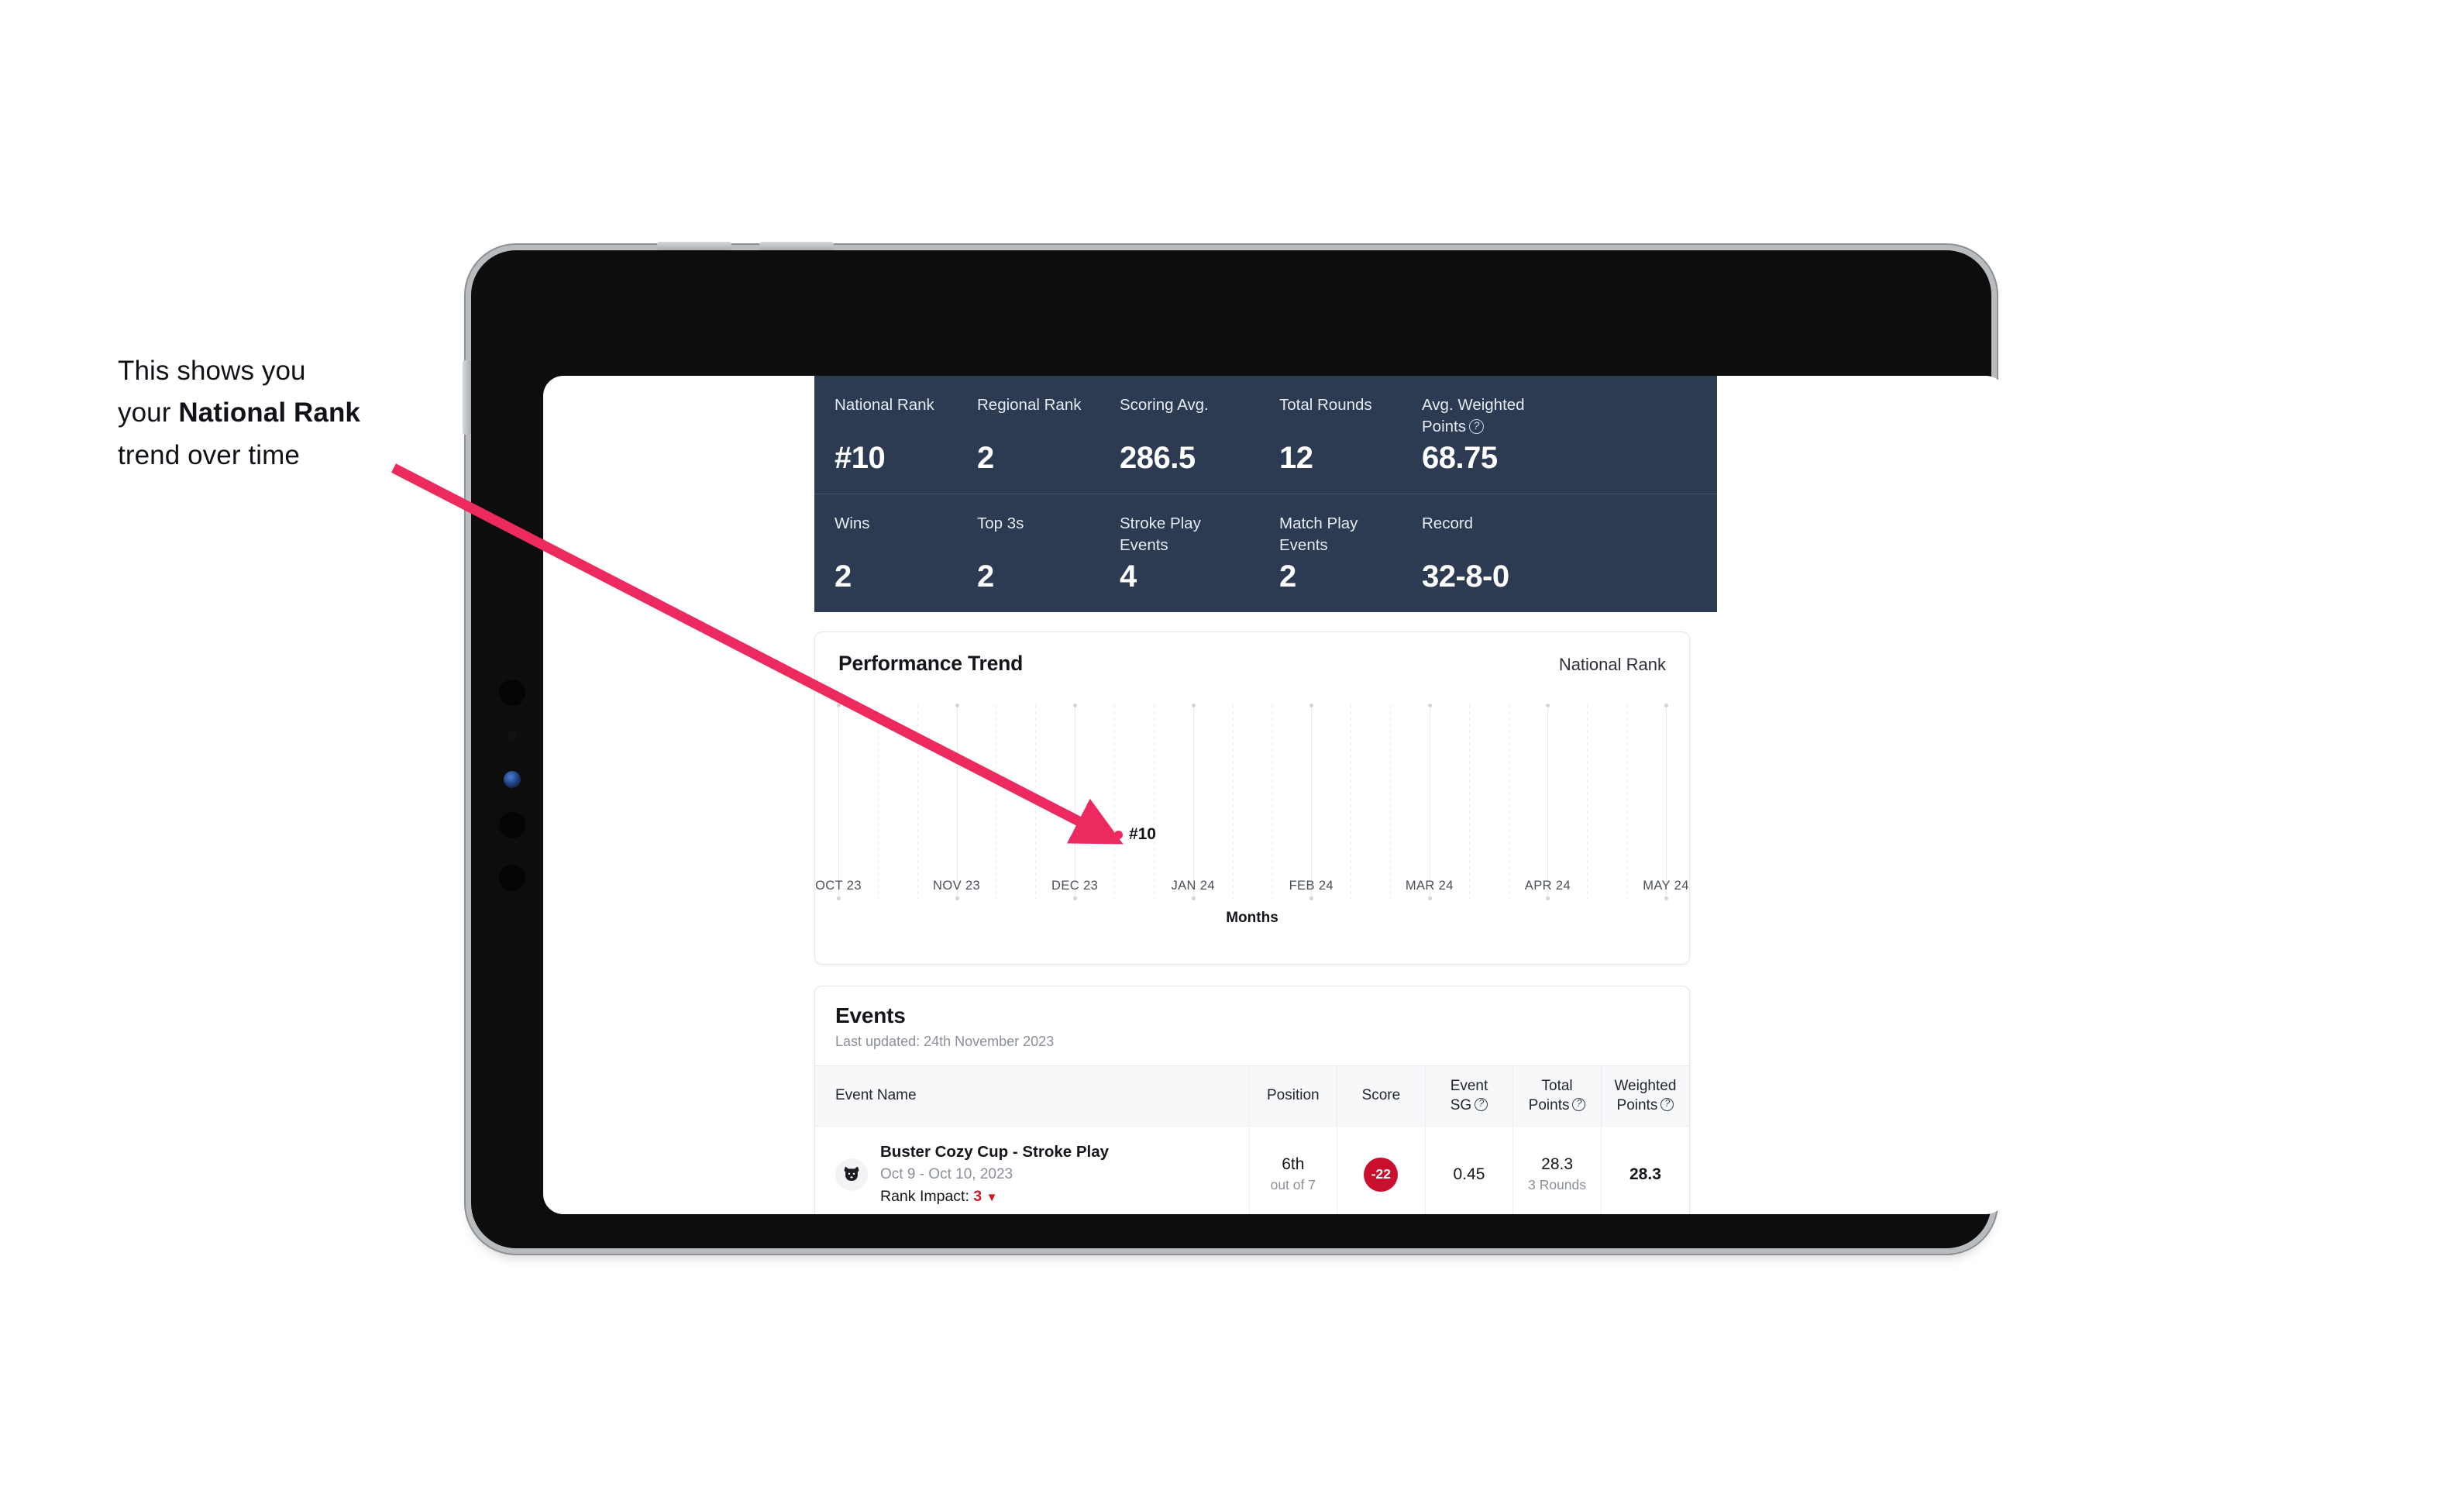 The image size is (2464, 1497). I want to click on x-tick-label: APR 24, so click(1547, 886).